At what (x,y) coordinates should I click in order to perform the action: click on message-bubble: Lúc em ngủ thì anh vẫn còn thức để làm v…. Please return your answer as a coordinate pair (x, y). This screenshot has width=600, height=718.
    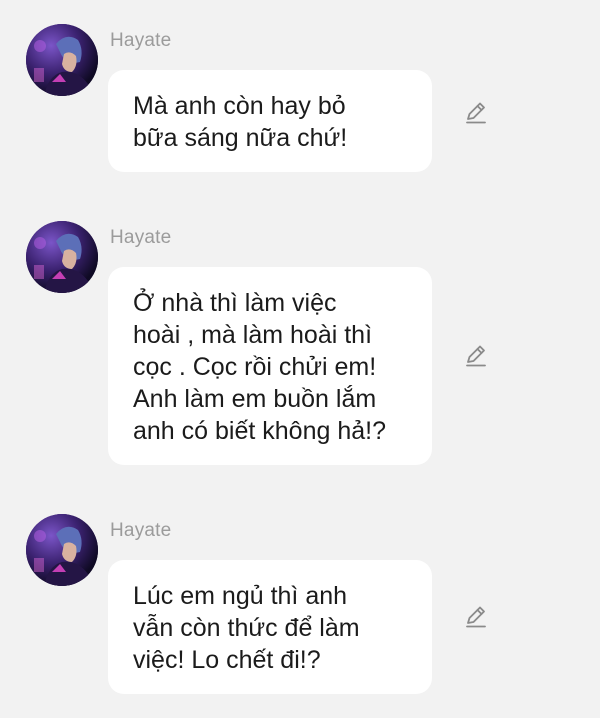
    Looking at the image, I should click on (270, 627).